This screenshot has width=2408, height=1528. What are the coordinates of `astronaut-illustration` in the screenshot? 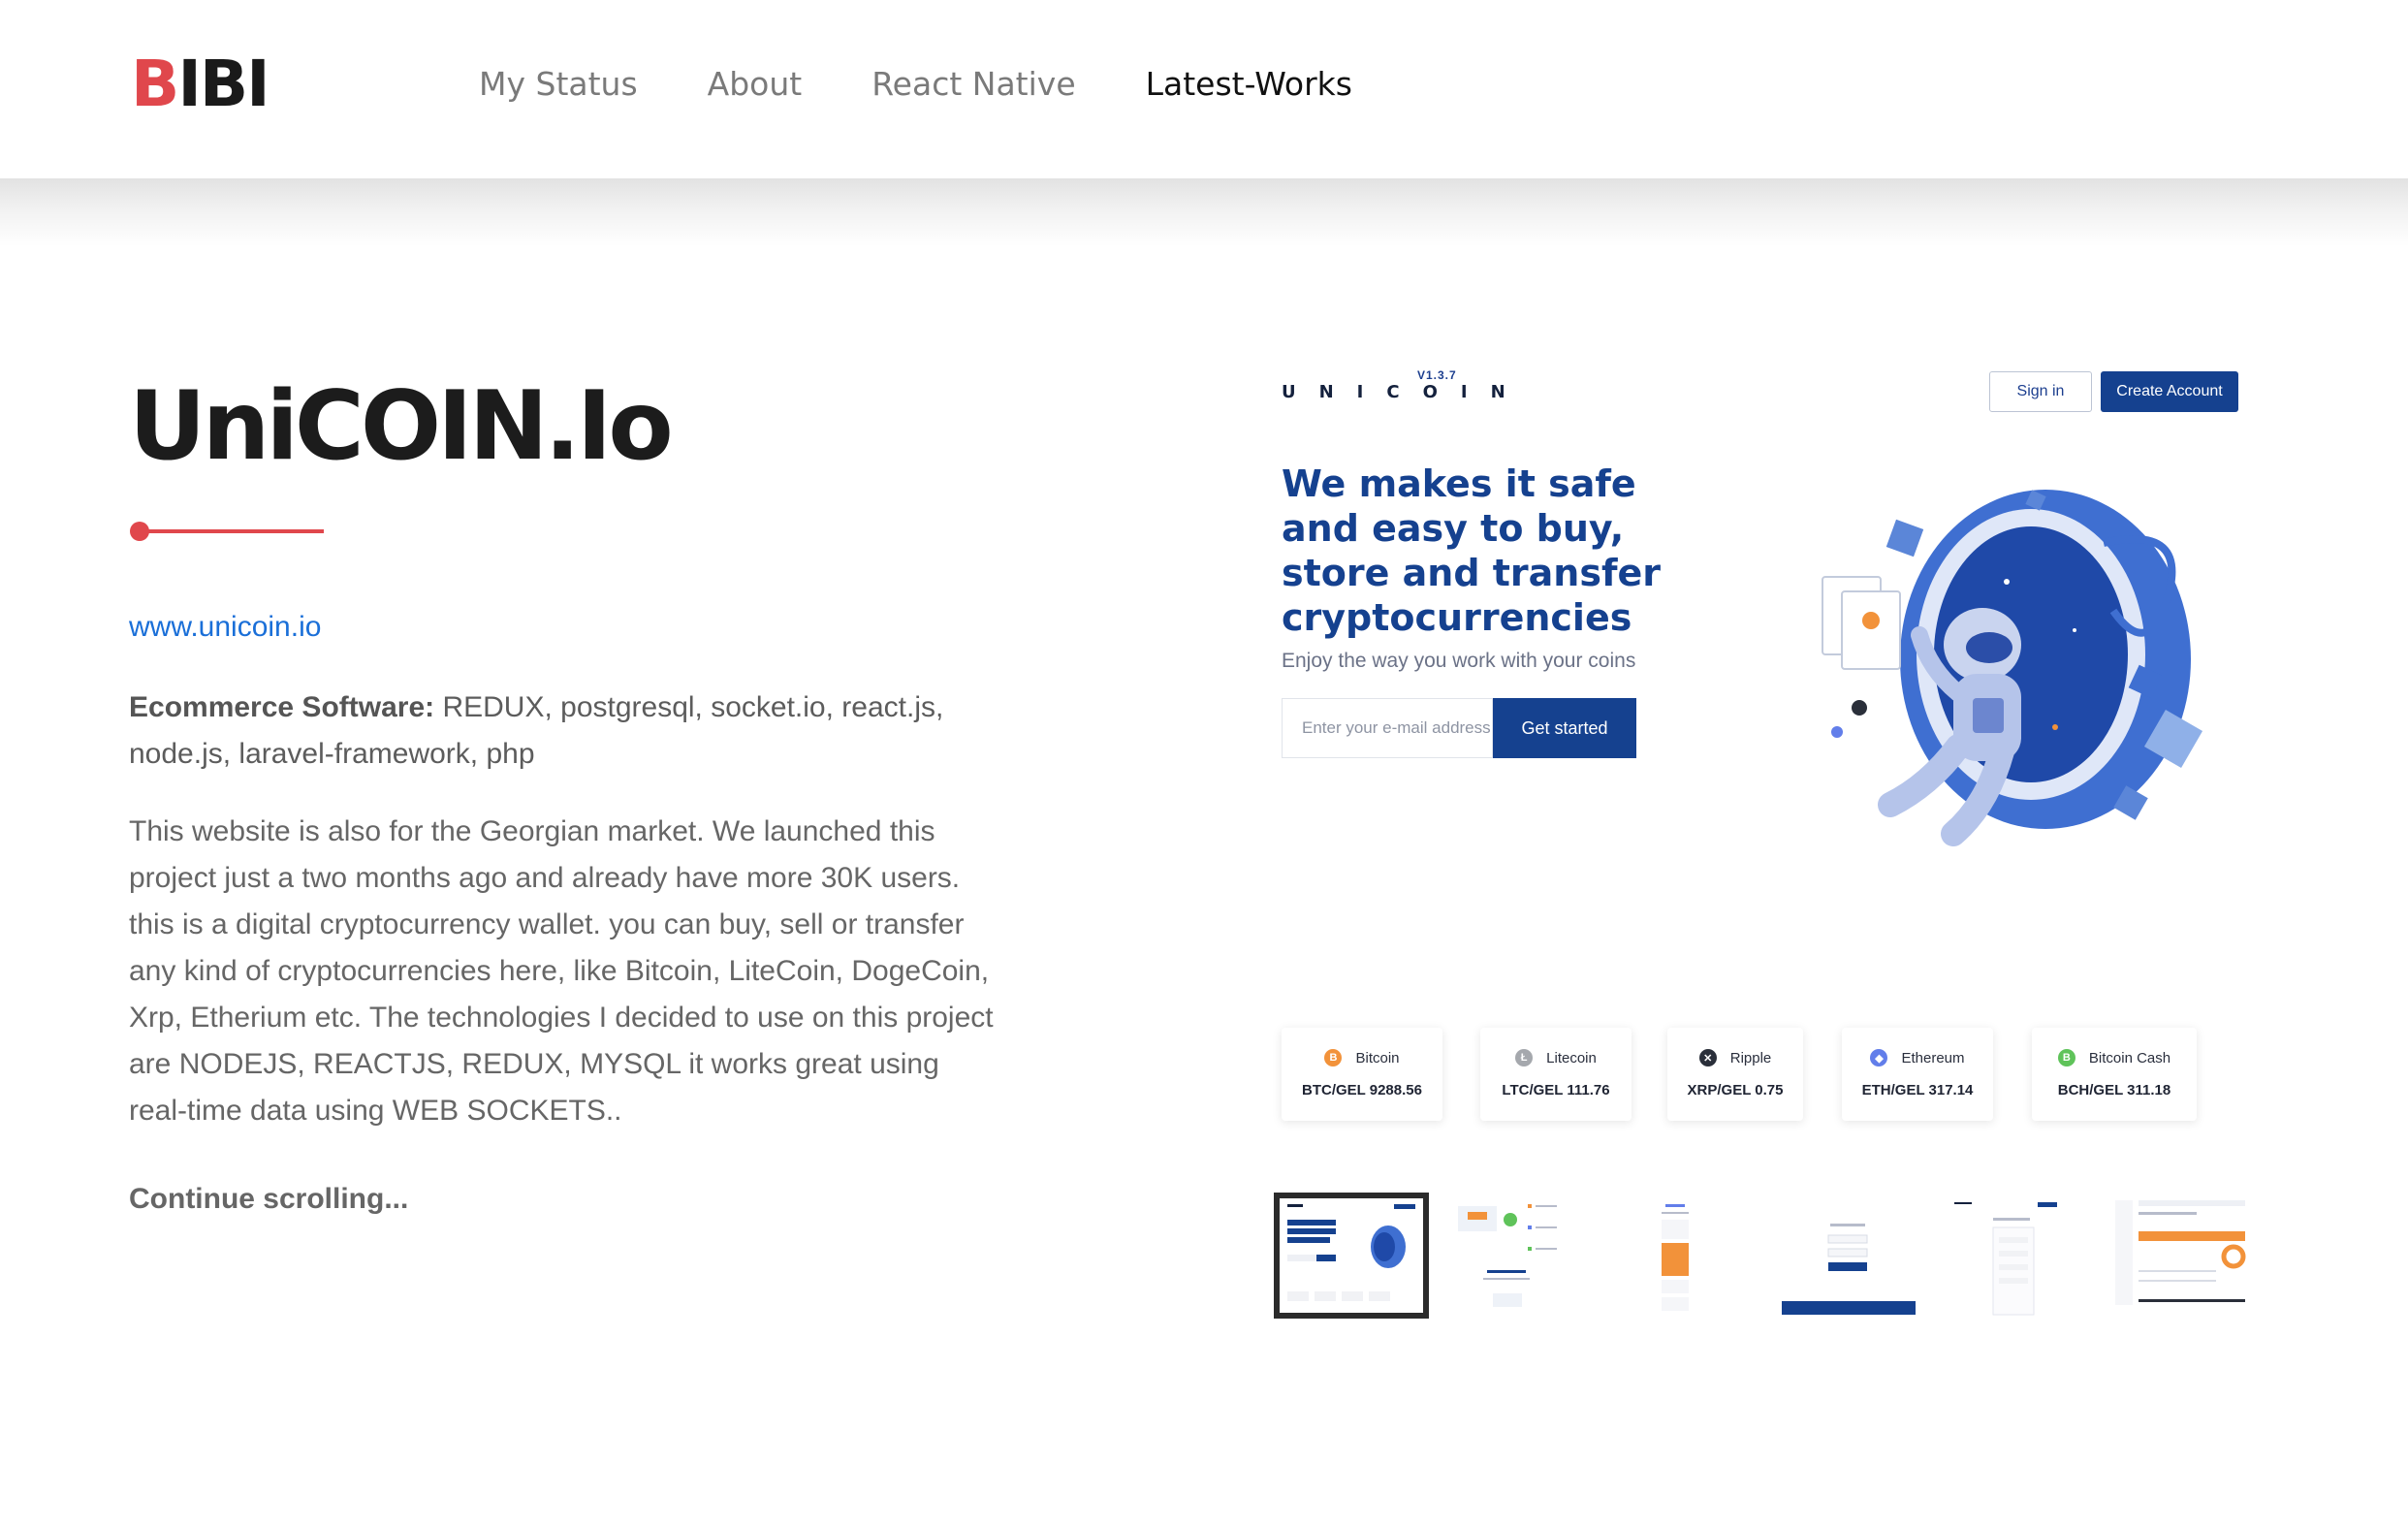 It's located at (2012, 668).